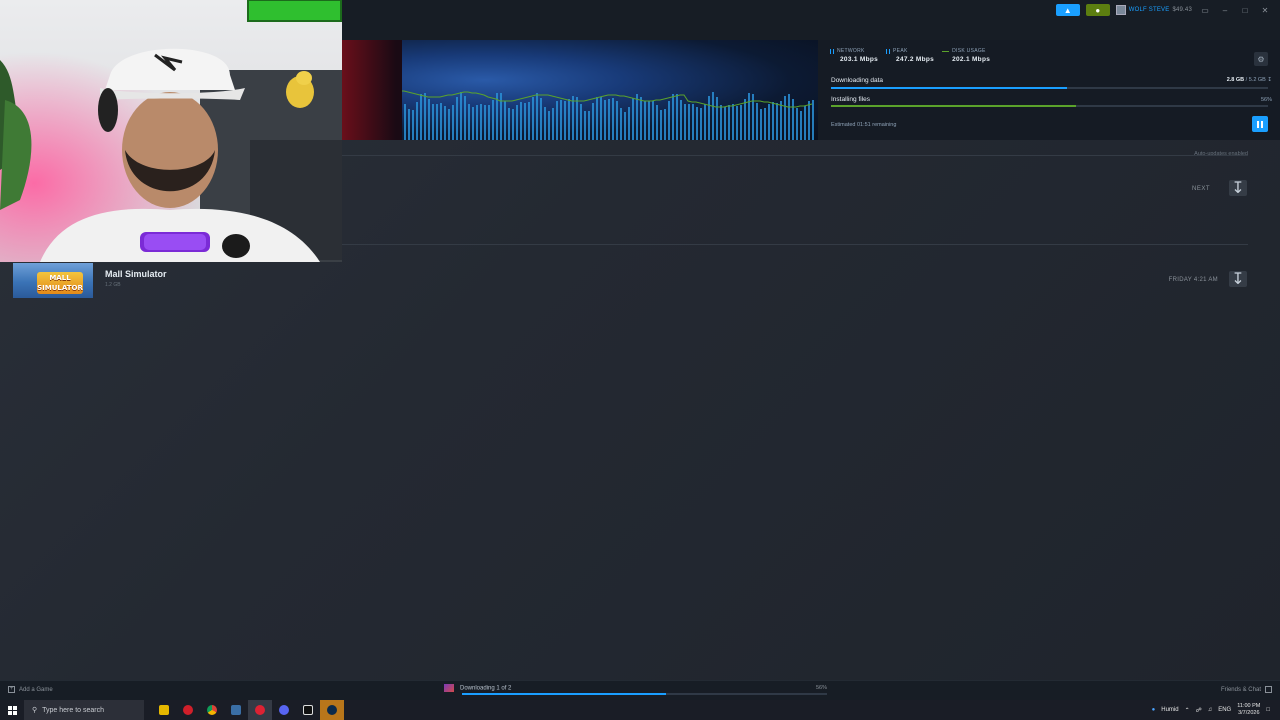 Image resolution: width=1280 pixels, height=720 pixels. Describe the element at coordinates (1260, 124) in the screenshot. I see `pause-button` at that location.